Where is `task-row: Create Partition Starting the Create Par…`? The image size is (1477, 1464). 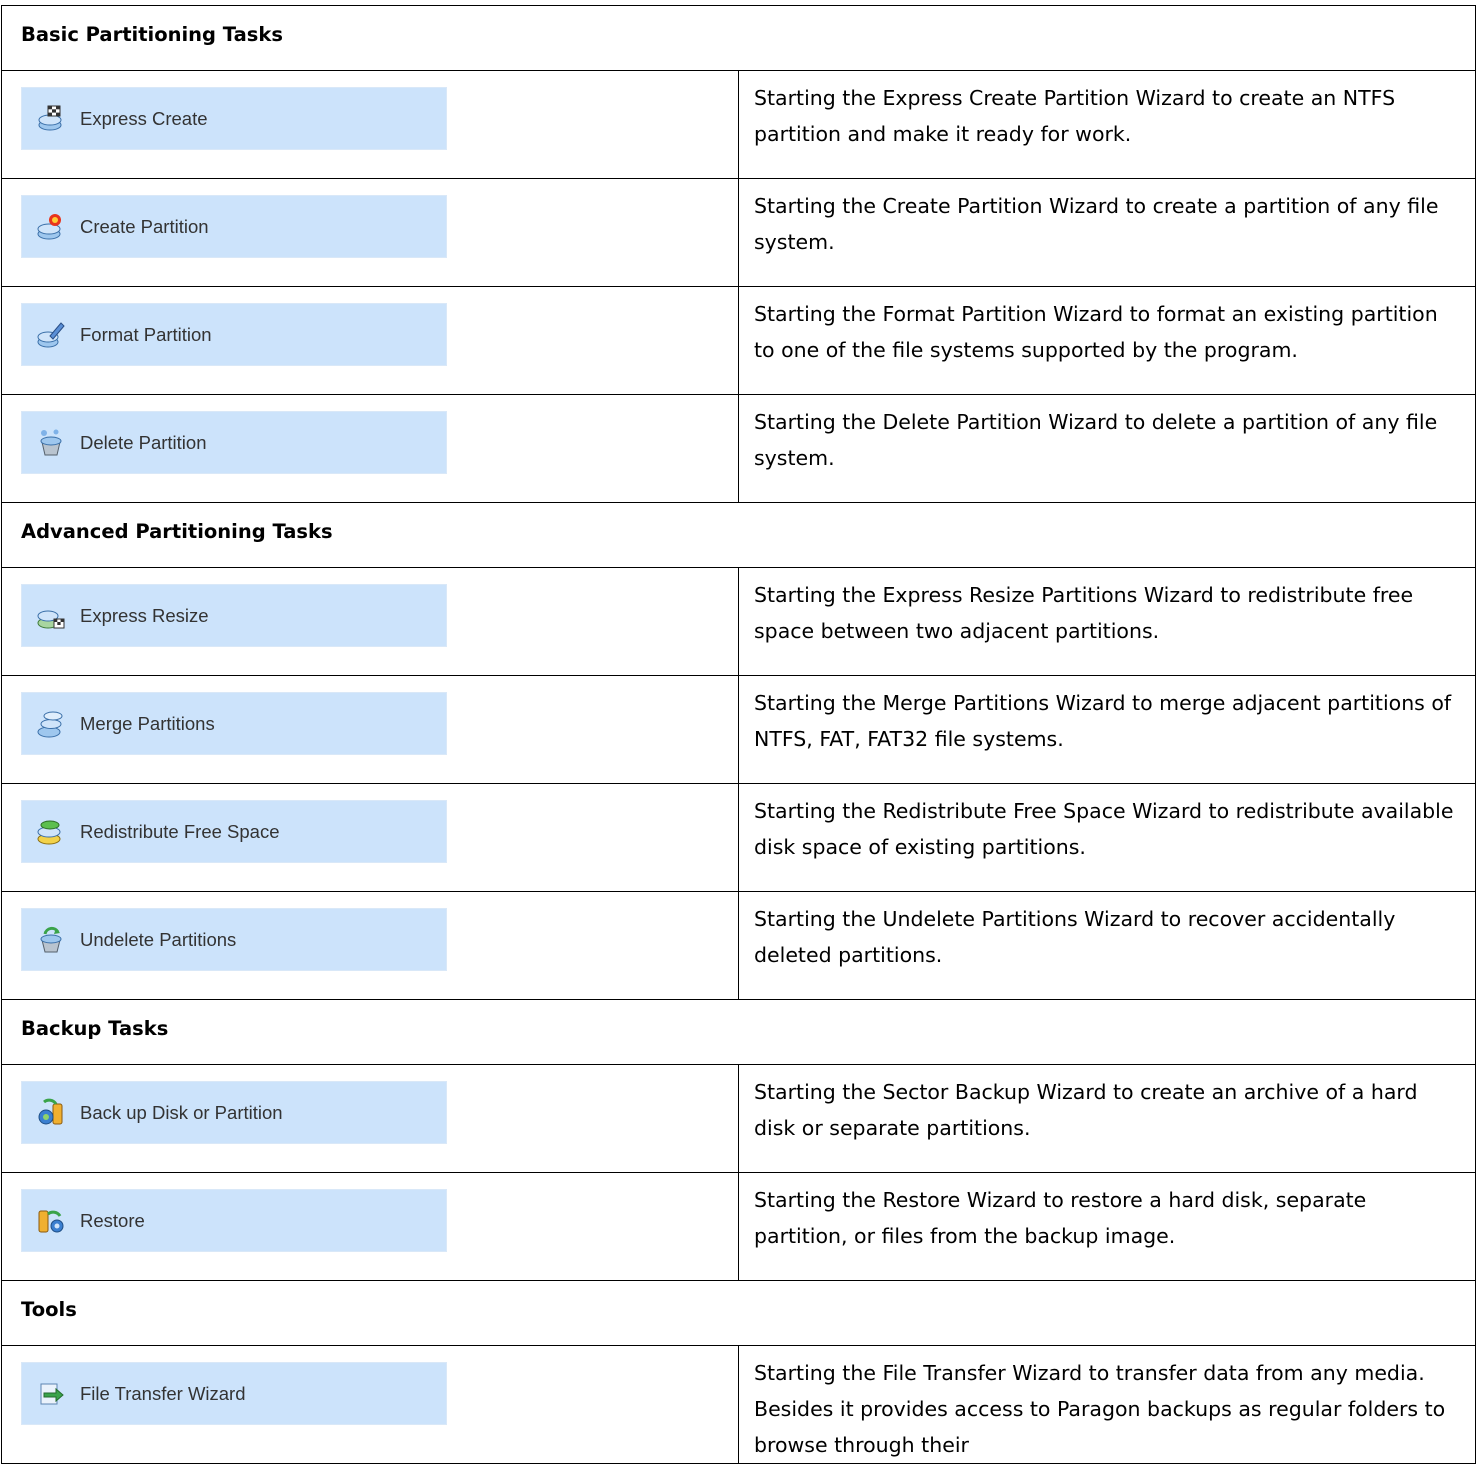 task-row: Create Partition Starting the Create Par… is located at coordinates (738, 232).